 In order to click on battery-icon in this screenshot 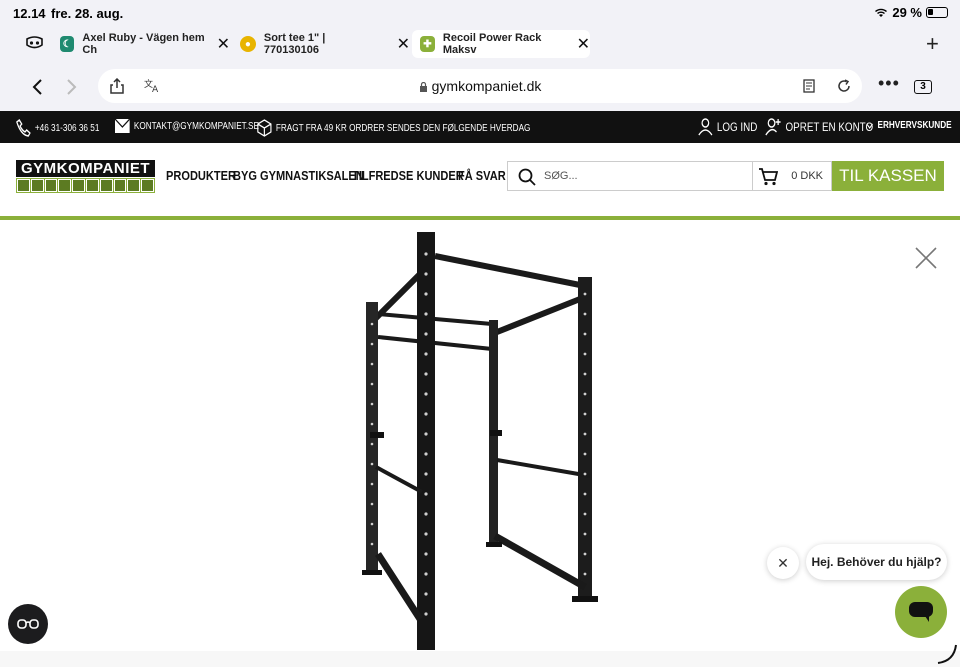, I will do `click(937, 12)`.